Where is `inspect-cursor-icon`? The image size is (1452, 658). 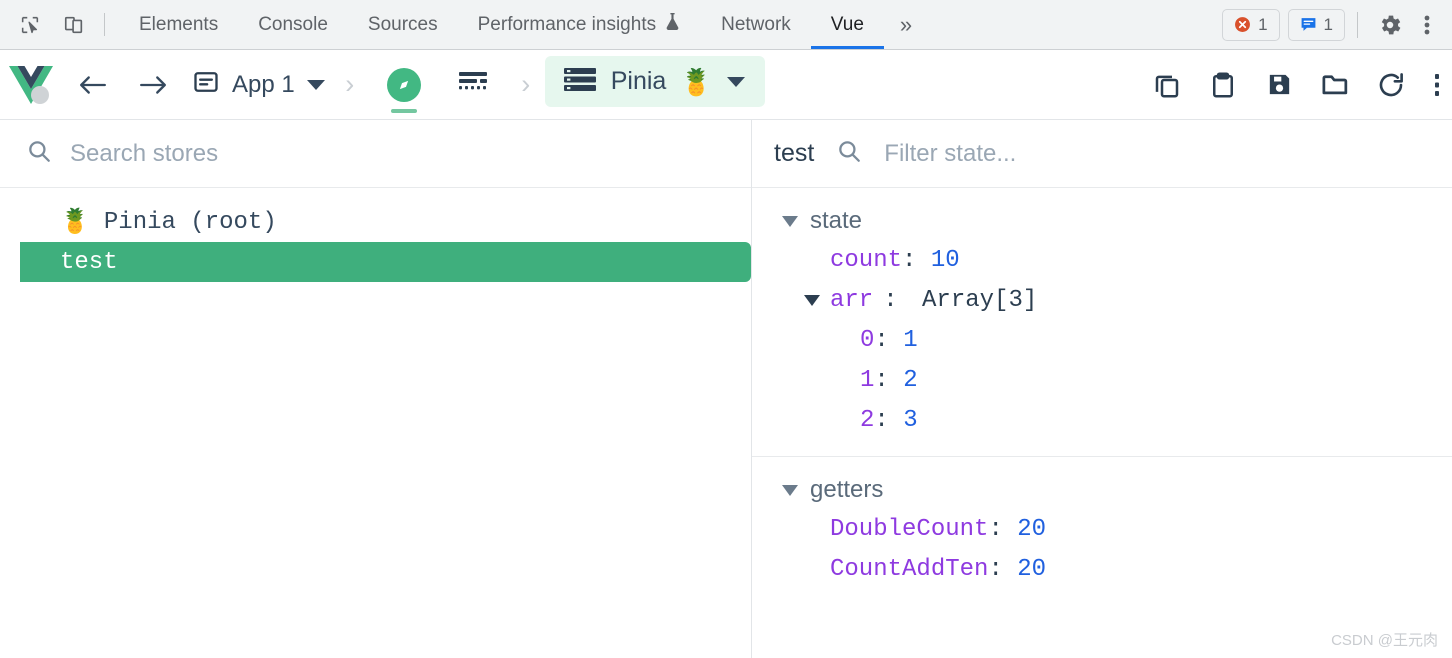 inspect-cursor-icon is located at coordinates (30, 24).